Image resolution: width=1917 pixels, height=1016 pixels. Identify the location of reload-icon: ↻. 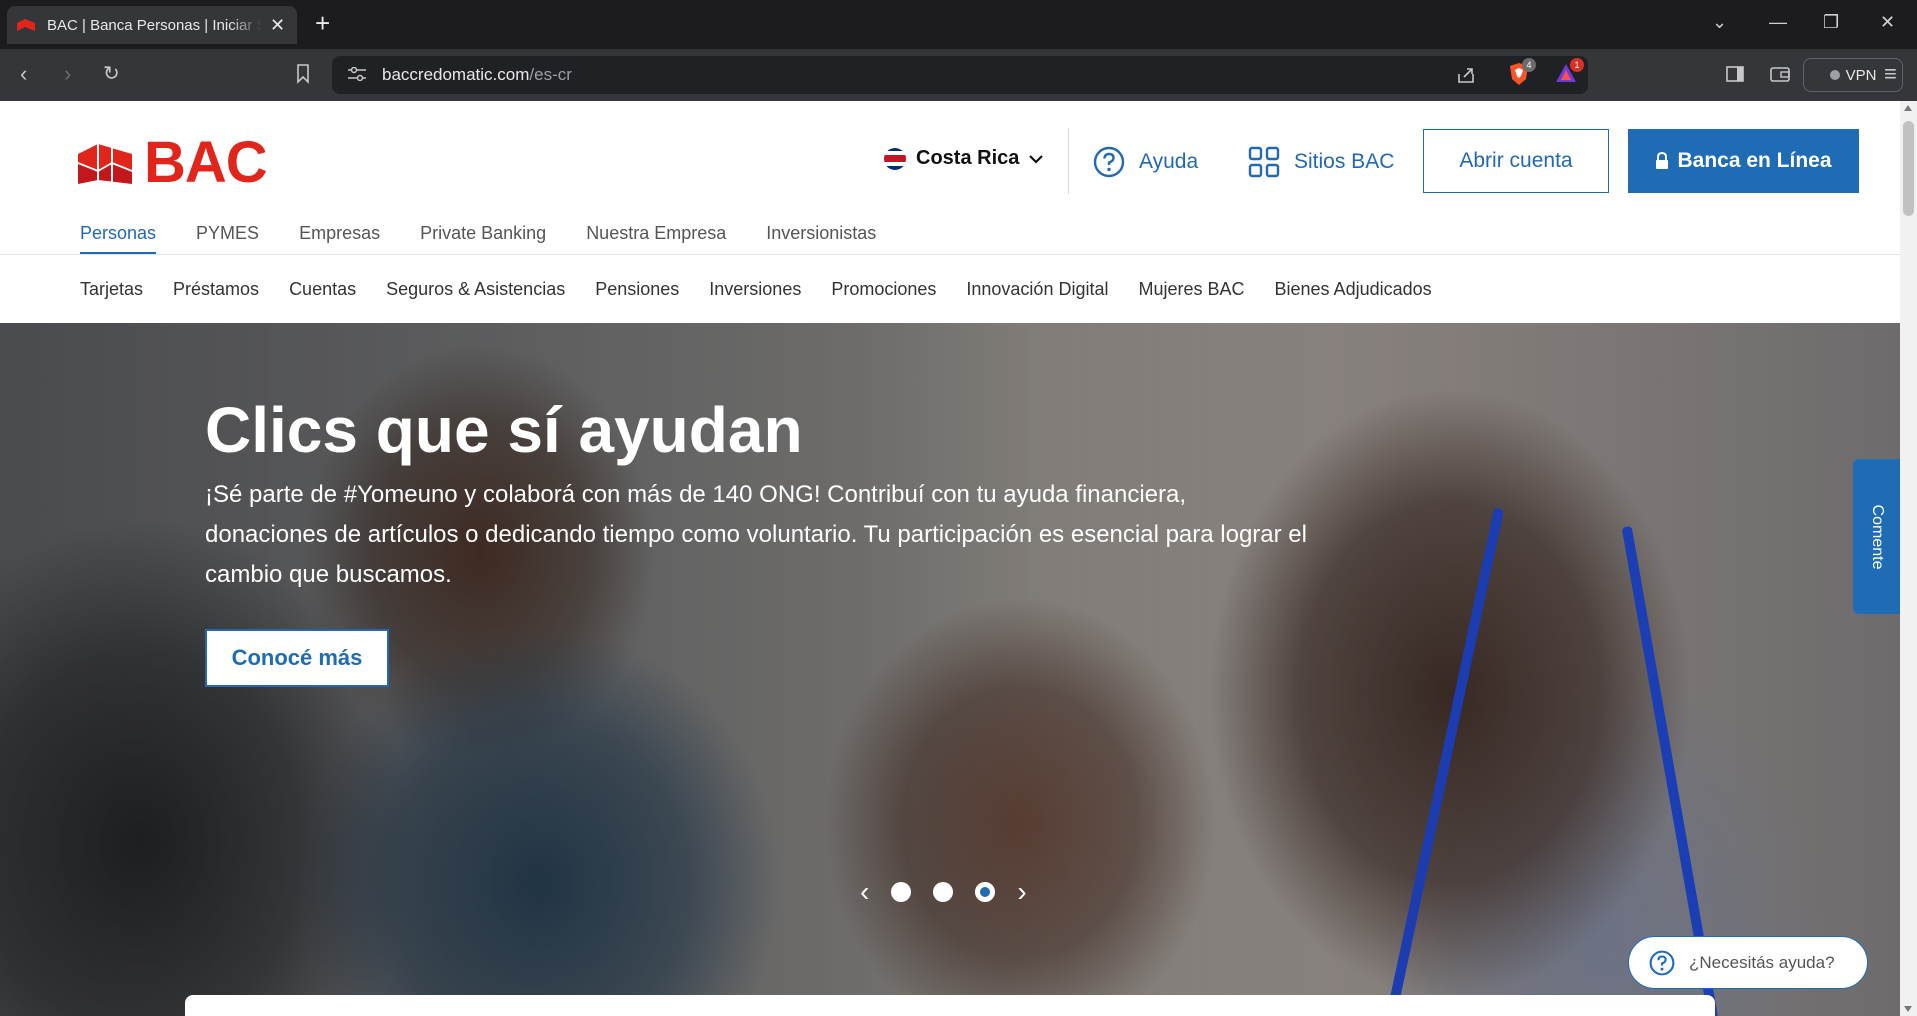
(111, 74).